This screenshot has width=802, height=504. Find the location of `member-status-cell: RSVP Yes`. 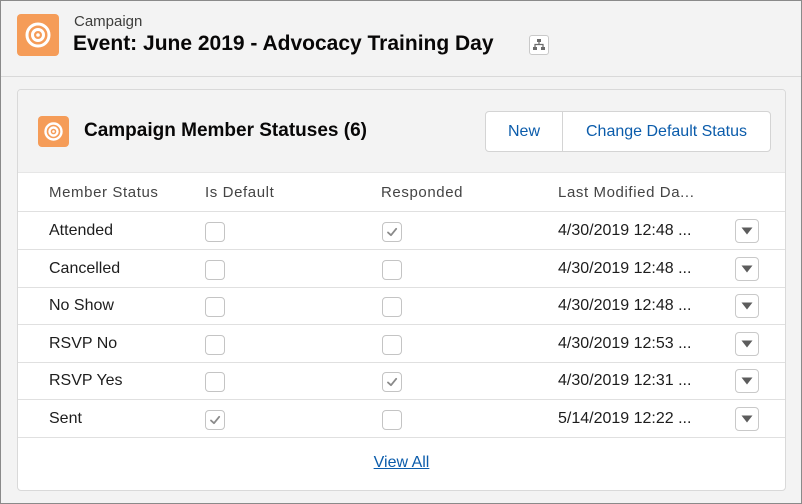

member-status-cell: RSVP Yes is located at coordinates (86, 380).